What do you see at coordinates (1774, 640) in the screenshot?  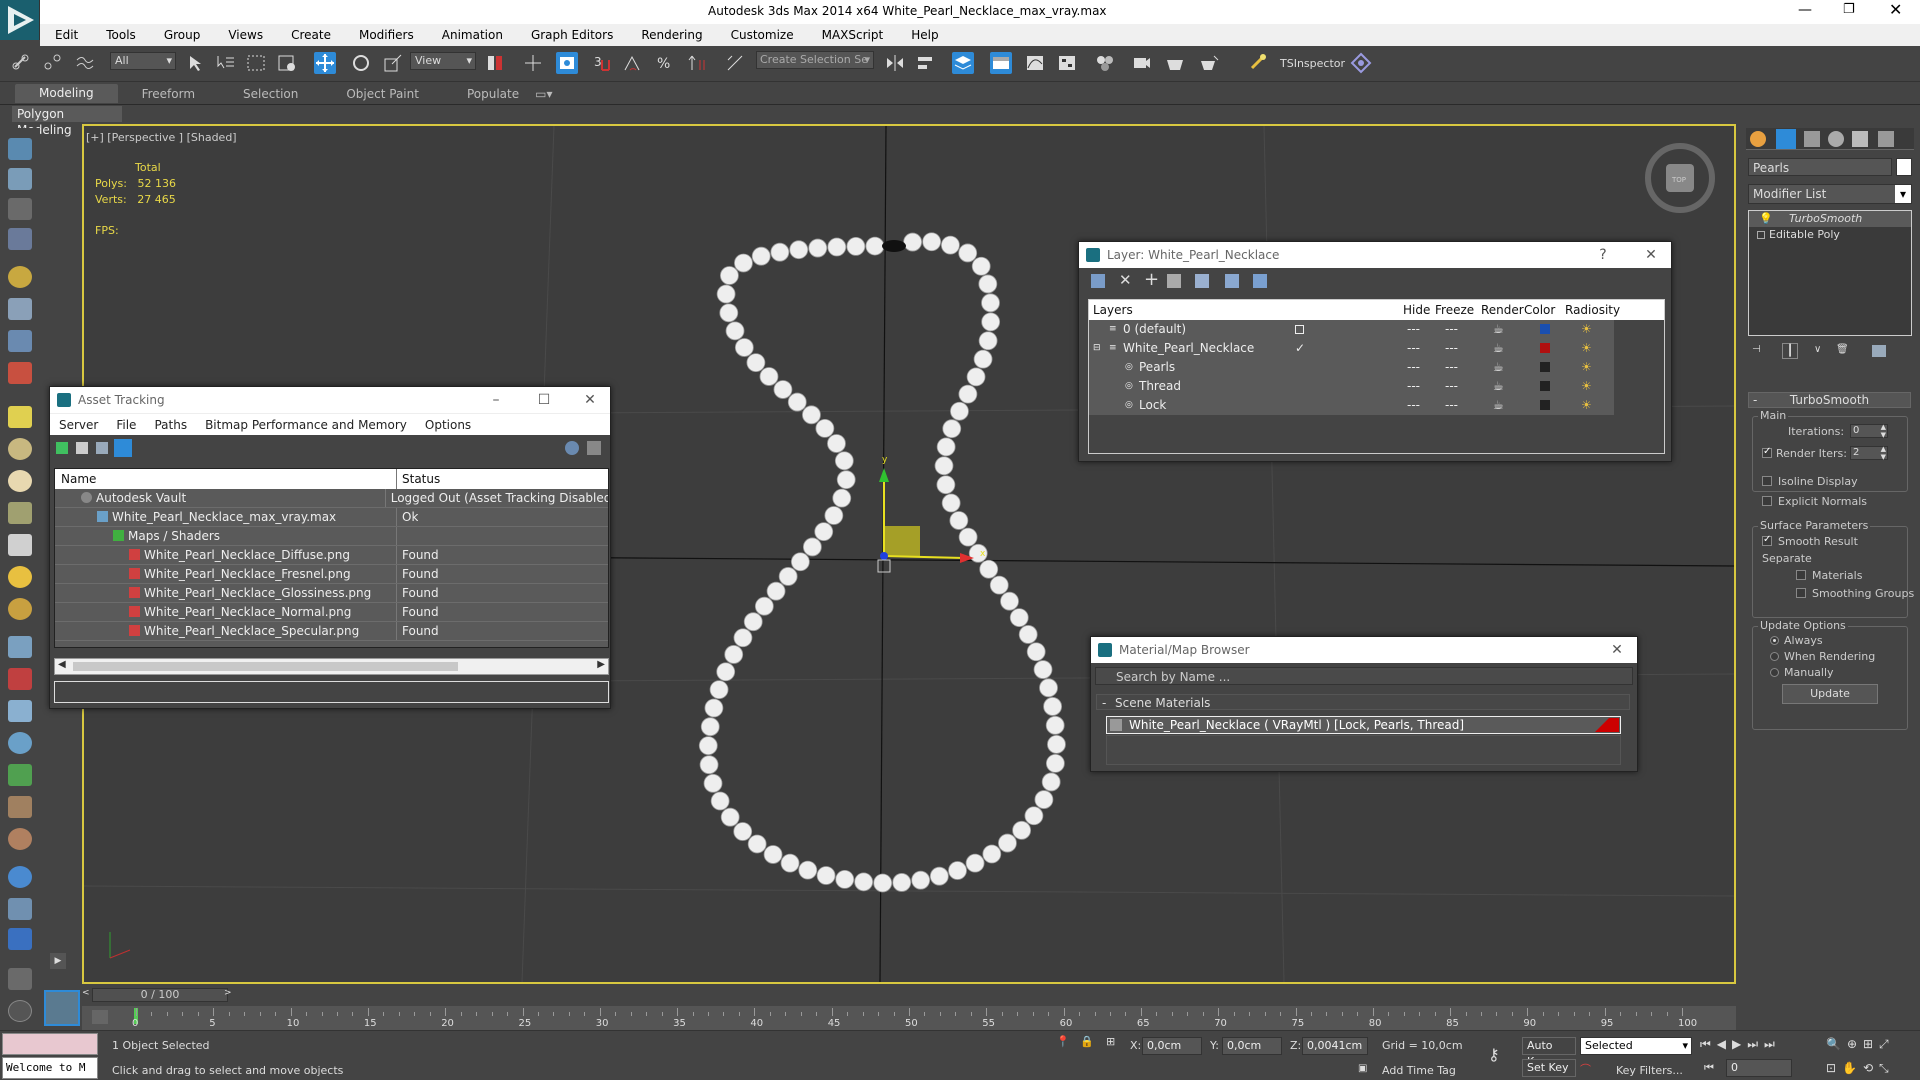 I see `always-radio` at bounding box center [1774, 640].